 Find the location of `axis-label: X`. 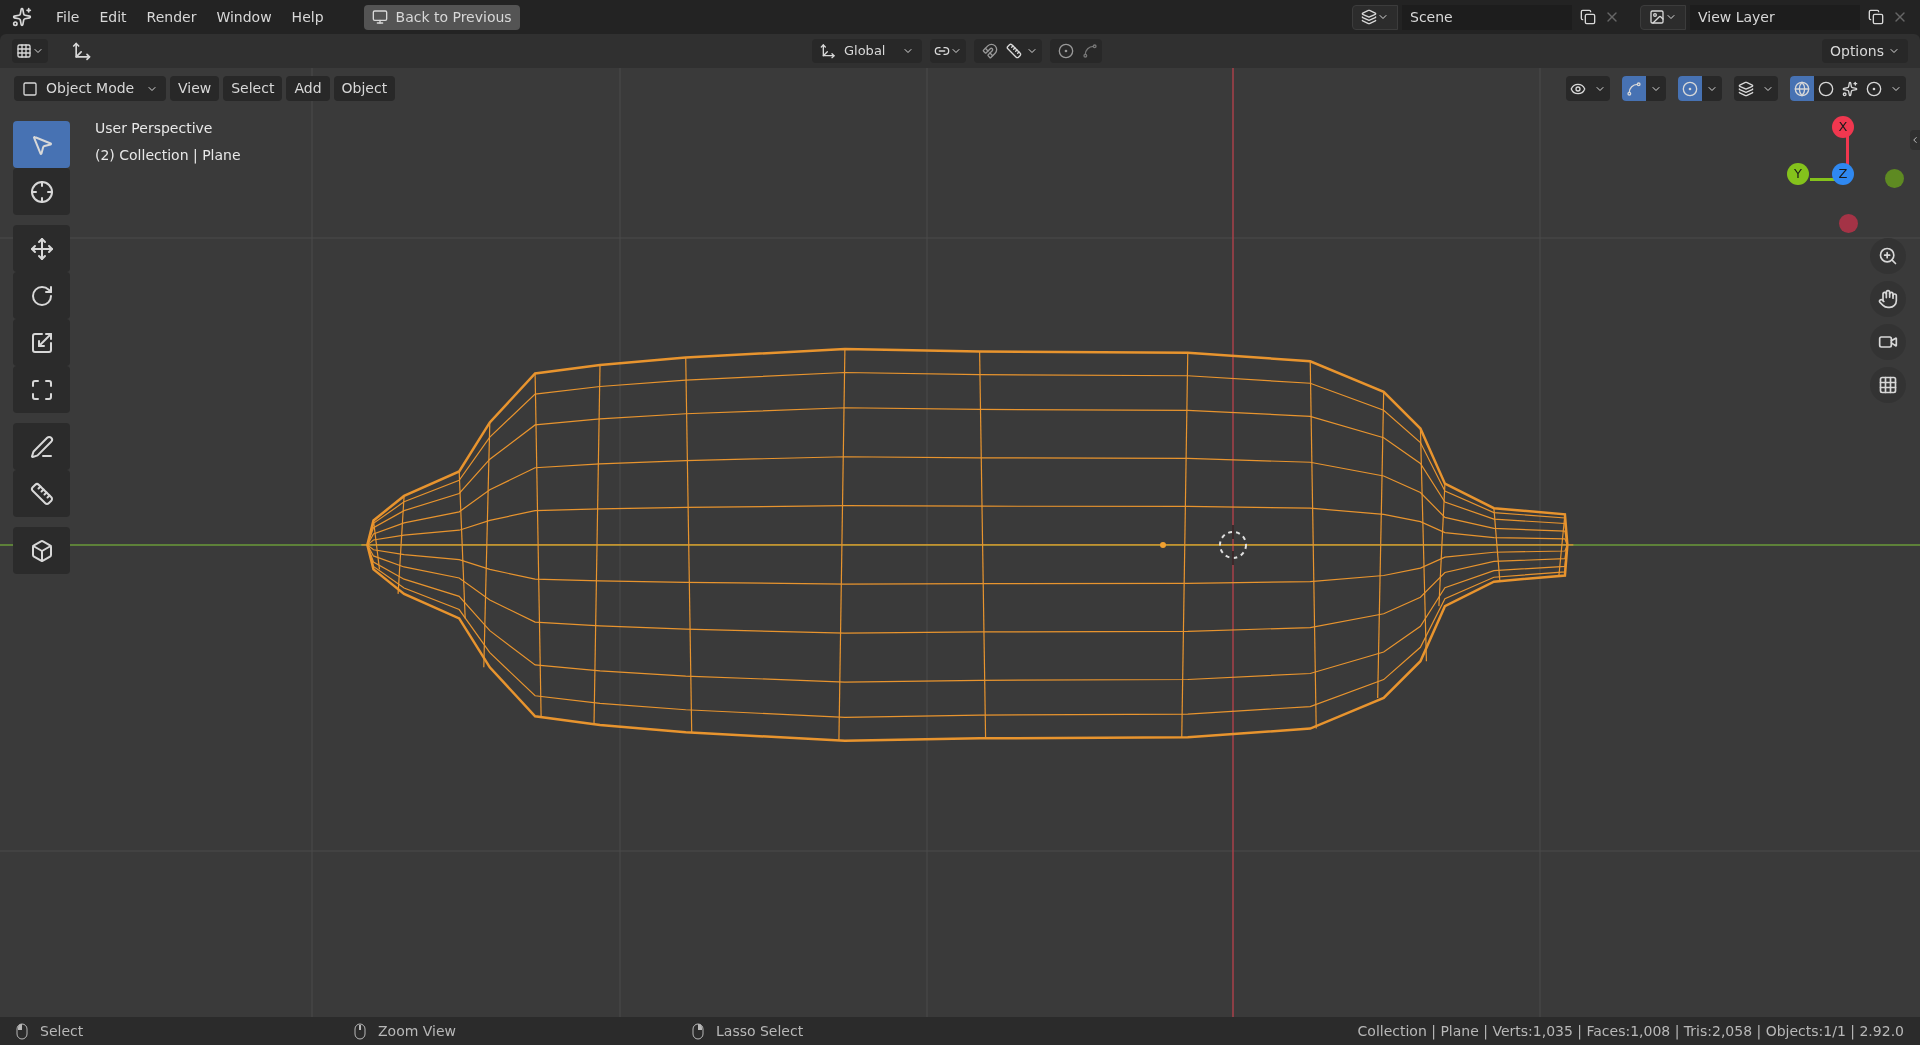

axis-label: X is located at coordinates (1843, 127).